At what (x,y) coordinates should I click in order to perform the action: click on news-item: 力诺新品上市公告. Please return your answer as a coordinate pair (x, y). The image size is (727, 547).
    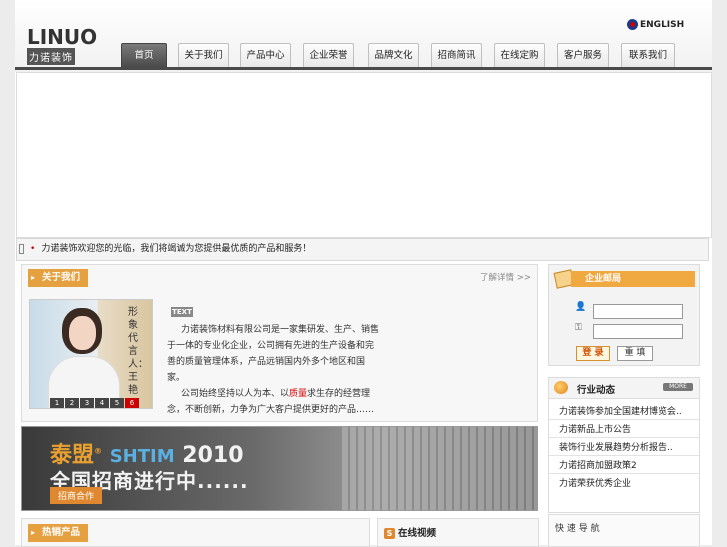
    Looking at the image, I should click on (595, 428).